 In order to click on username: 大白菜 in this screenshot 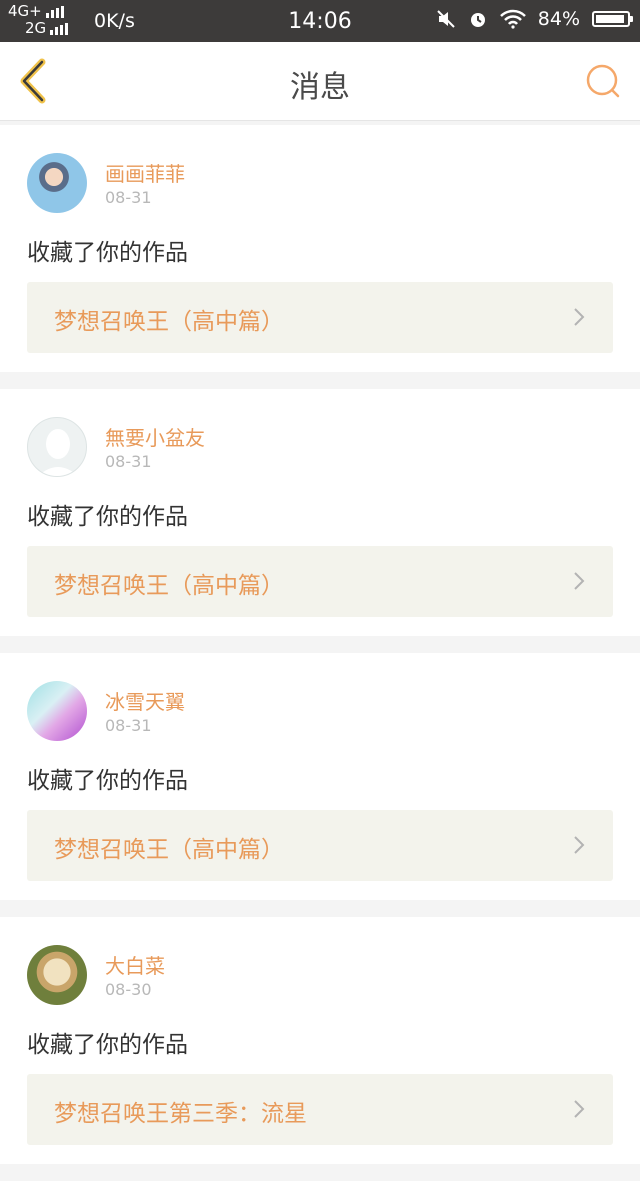, I will do `click(135, 964)`.